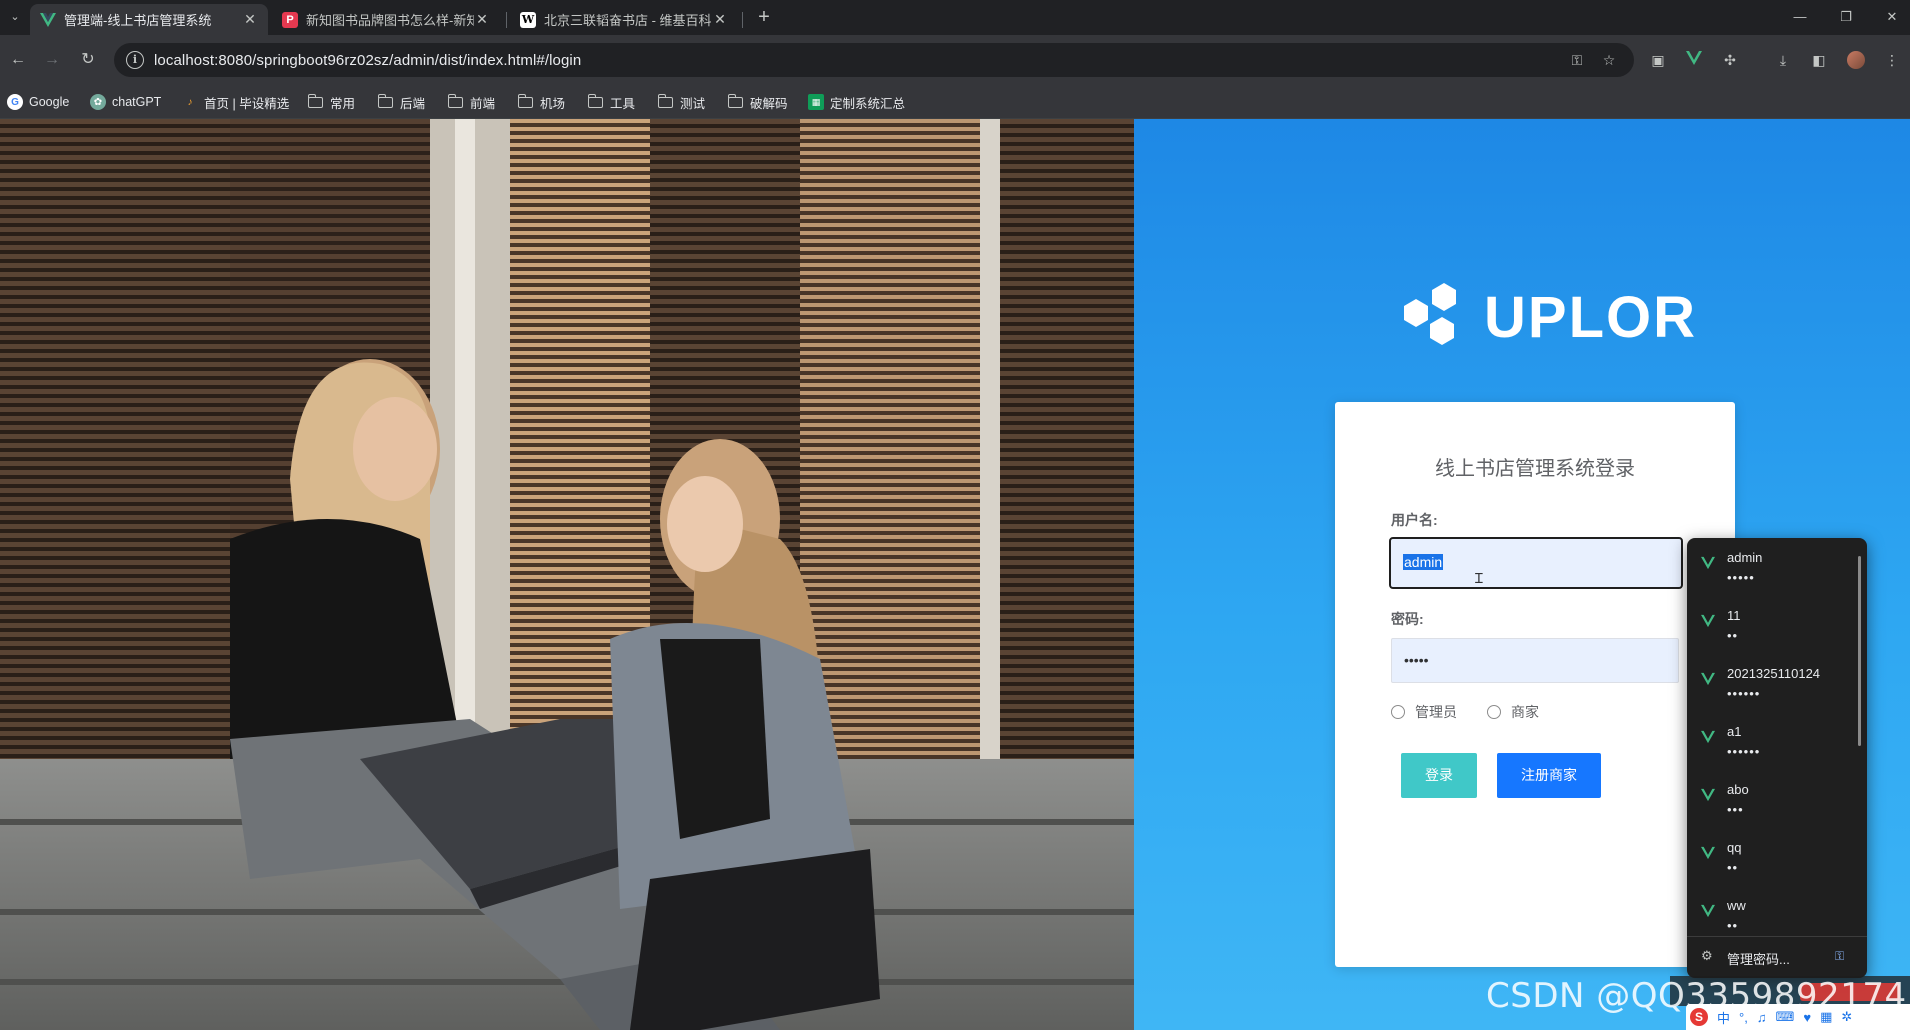 This screenshot has height=1030, width=1910. I want to click on more-menu-icon: ⋮, so click(1892, 60).